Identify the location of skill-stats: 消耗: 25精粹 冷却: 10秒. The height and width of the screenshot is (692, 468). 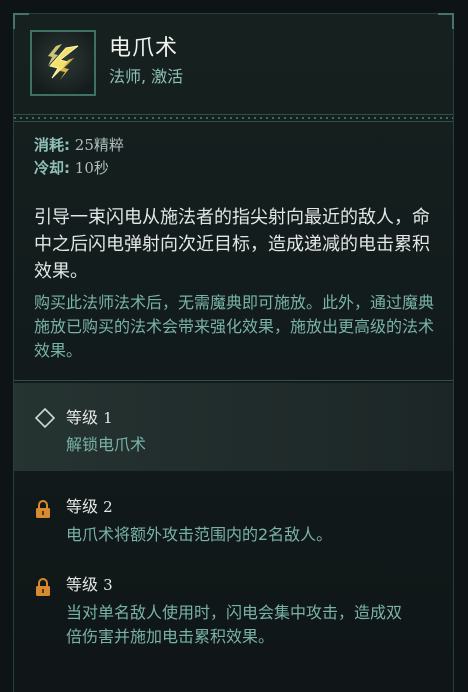
(79, 157).